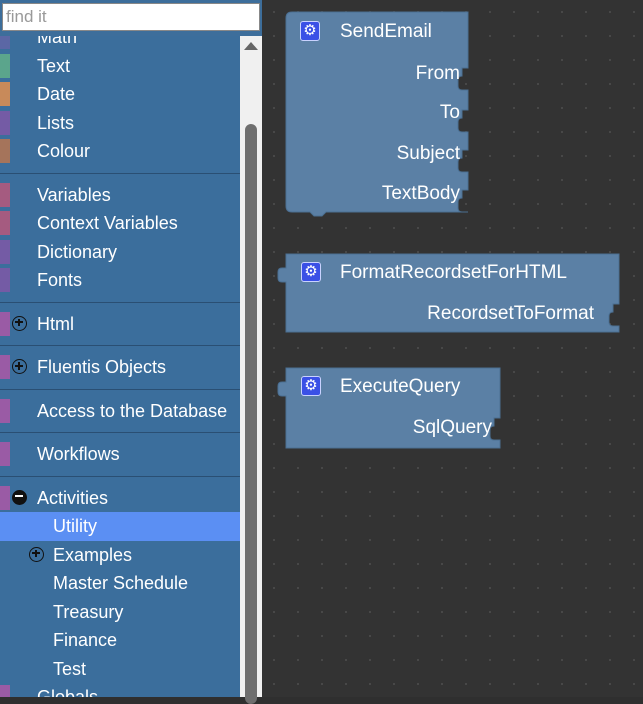 The height and width of the screenshot is (704, 643). Describe the element at coordinates (77, 251) in the screenshot. I see `toolbox-item-label: Dictionary` at that location.